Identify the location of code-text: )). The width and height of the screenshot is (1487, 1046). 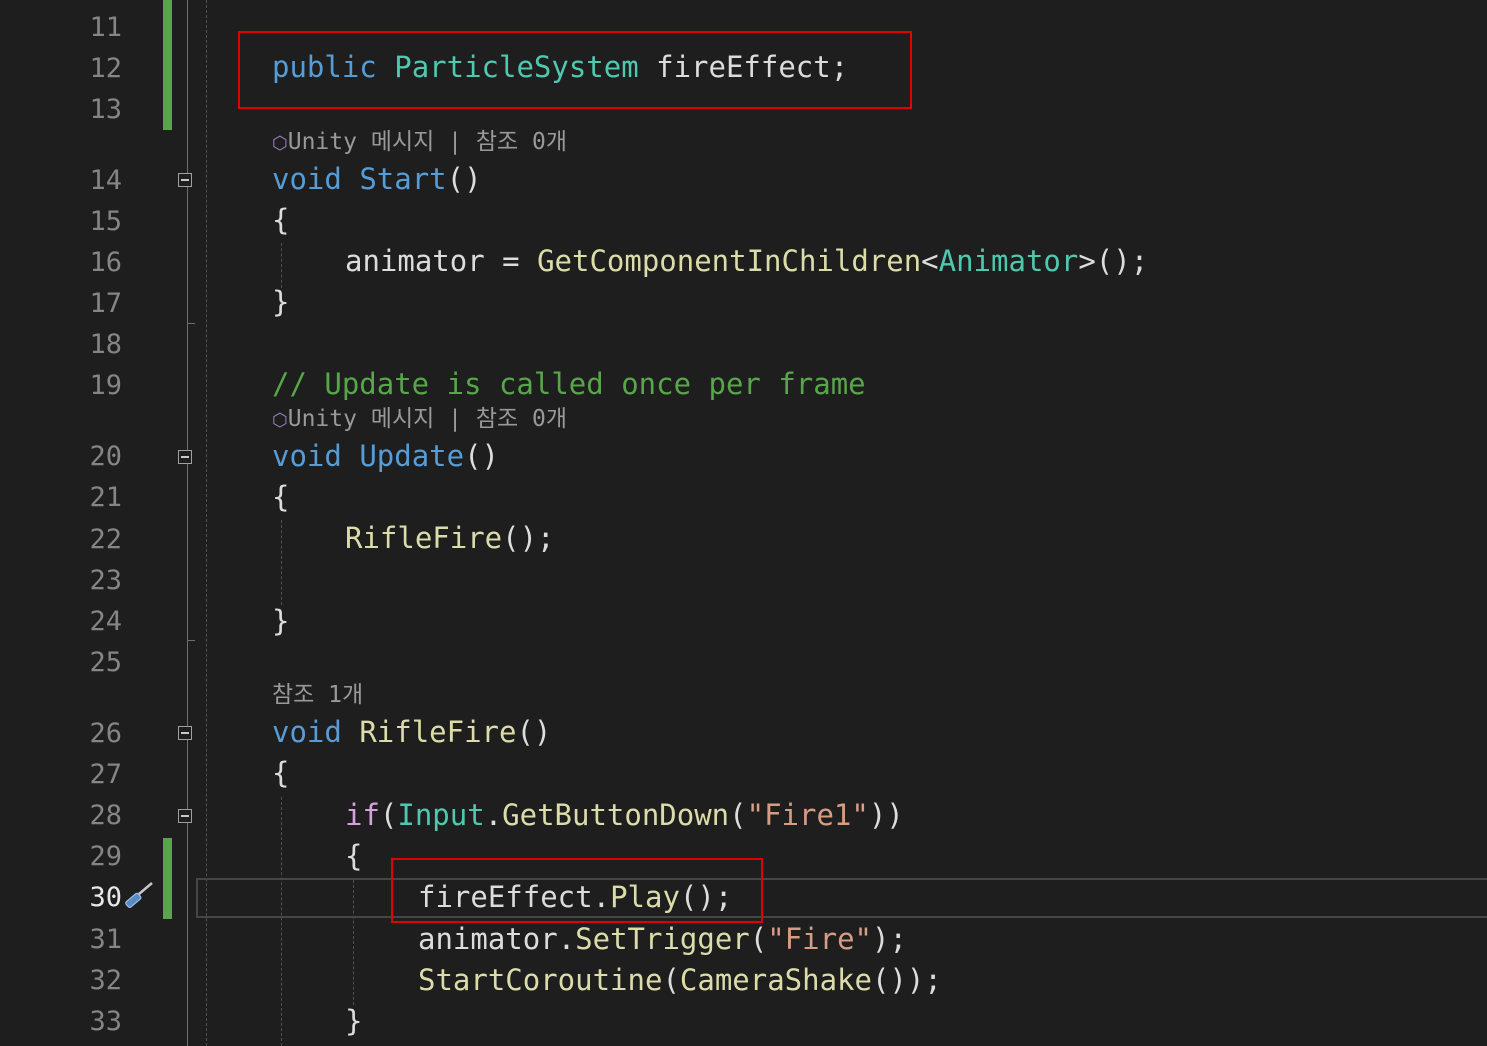
(886, 815).